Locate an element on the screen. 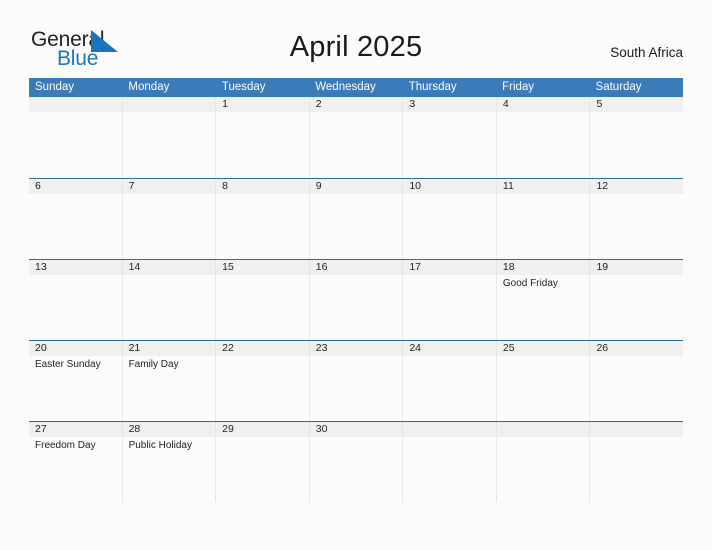 The height and width of the screenshot is (550, 712). day-number-band: 25 is located at coordinates (543, 348).